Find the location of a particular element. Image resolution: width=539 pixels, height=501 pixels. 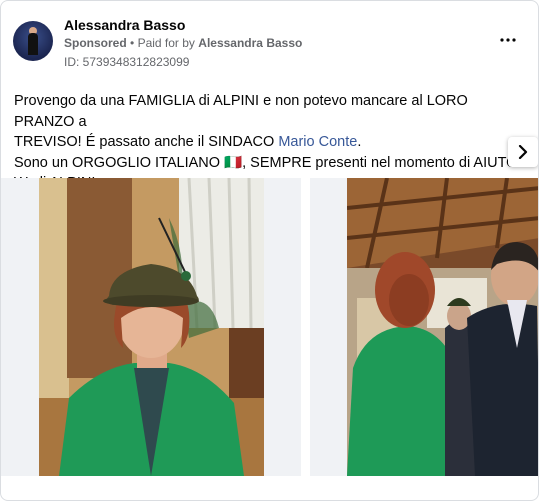

paid-by-name: Alessandra Basso is located at coordinates (250, 43).